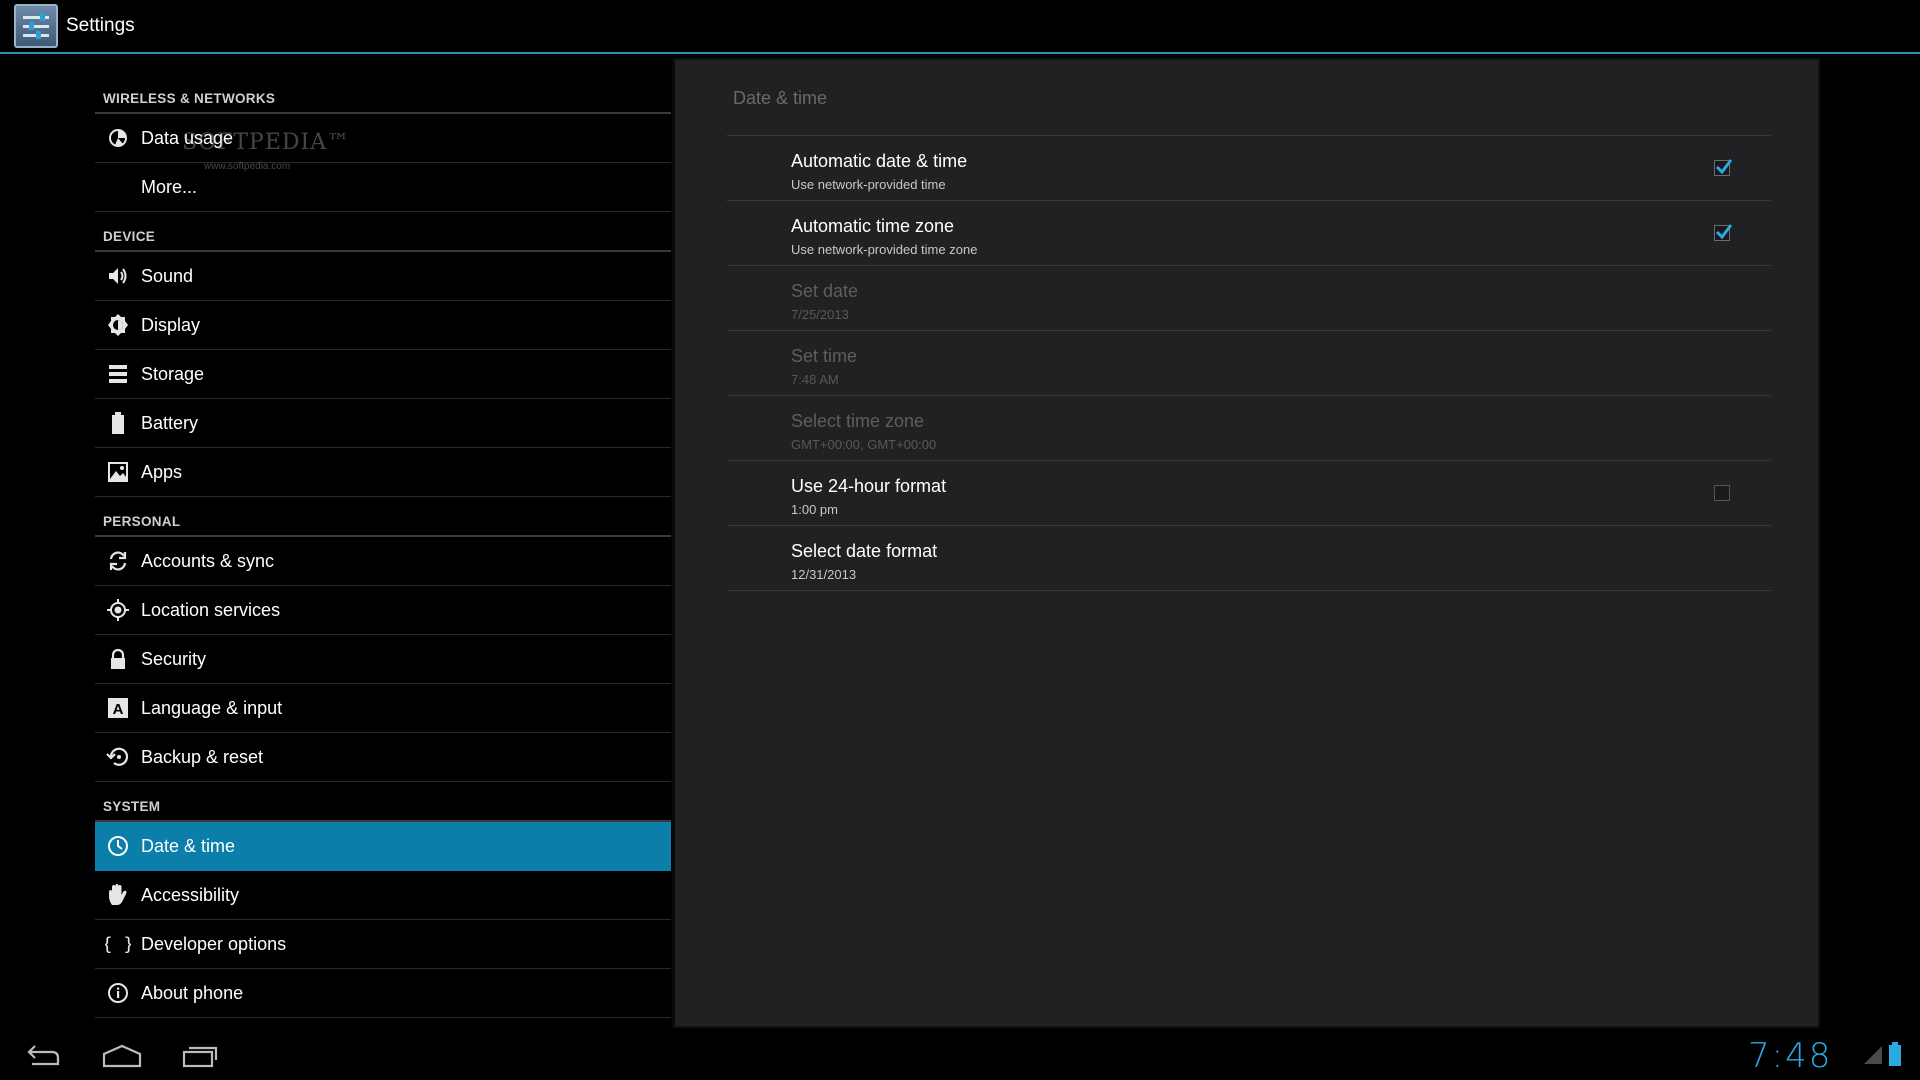 The height and width of the screenshot is (1080, 1920). I want to click on sidebar-item-battery: Battery, so click(383, 423).